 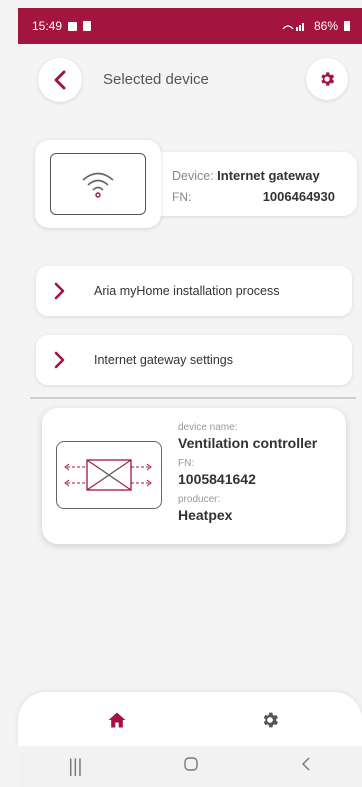 I want to click on device-fn-value: 1006464930, so click(x=298, y=196).